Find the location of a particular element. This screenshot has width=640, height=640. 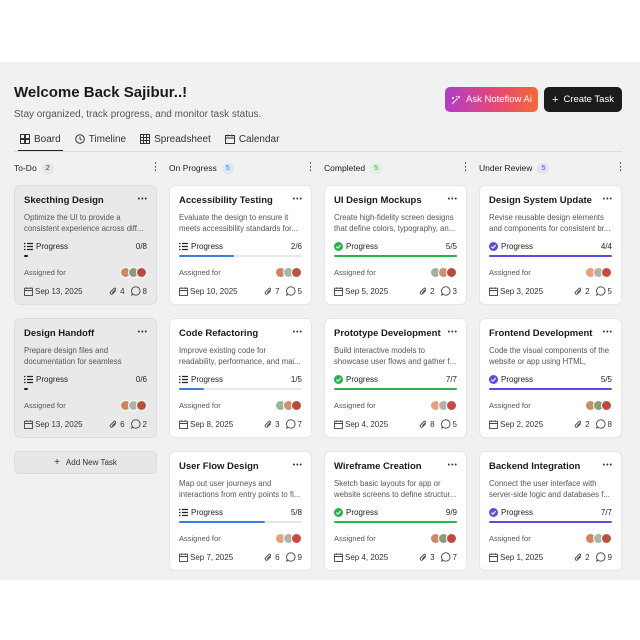

paperclip-icon is located at coordinates (578, 557).